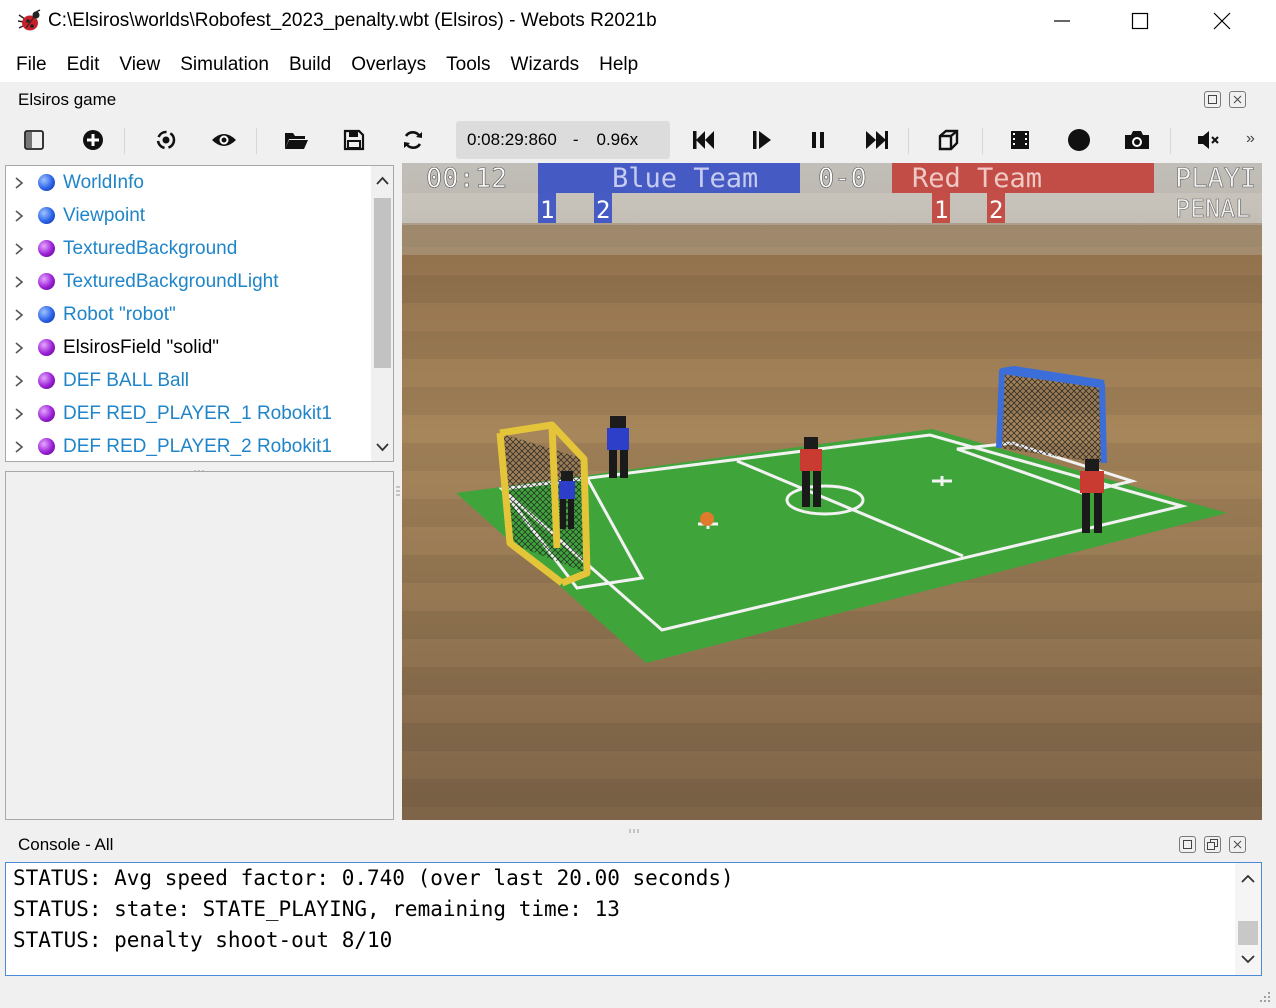 The width and height of the screenshot is (1276, 1008). What do you see at coordinates (75, 215) in the screenshot?
I see `tree-item-viewpoint: Viewpoint` at bounding box center [75, 215].